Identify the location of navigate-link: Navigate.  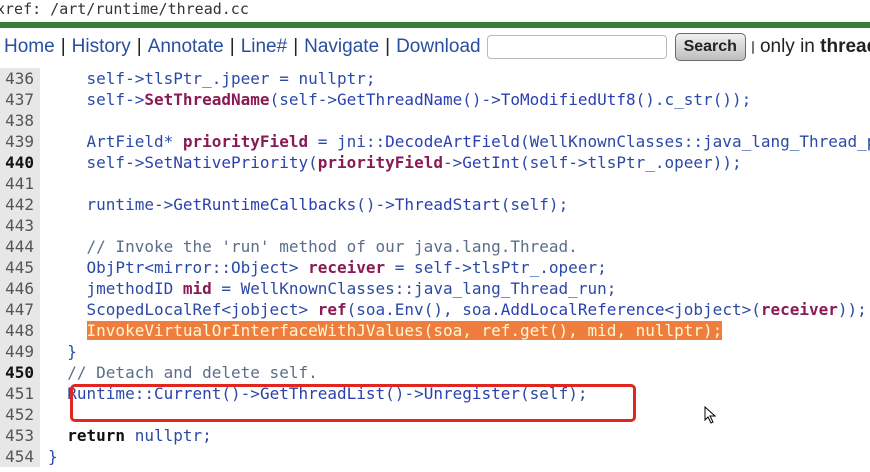
(341, 47).